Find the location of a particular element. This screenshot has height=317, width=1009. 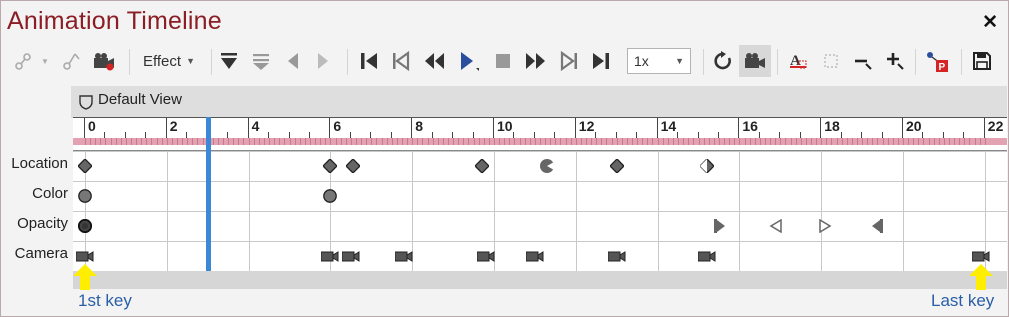

presentation-icon: P is located at coordinates (937, 61).